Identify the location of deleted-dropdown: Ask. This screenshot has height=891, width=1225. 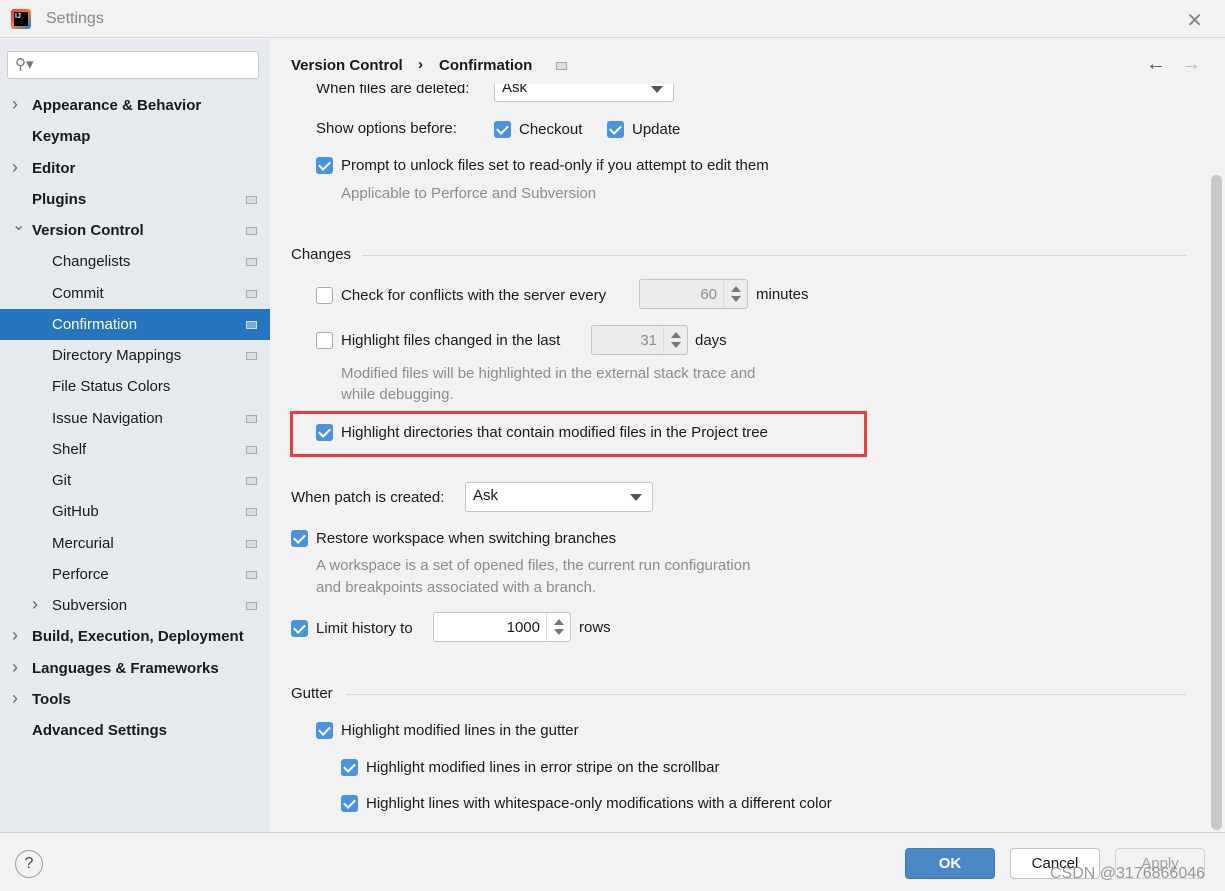
(584, 93).